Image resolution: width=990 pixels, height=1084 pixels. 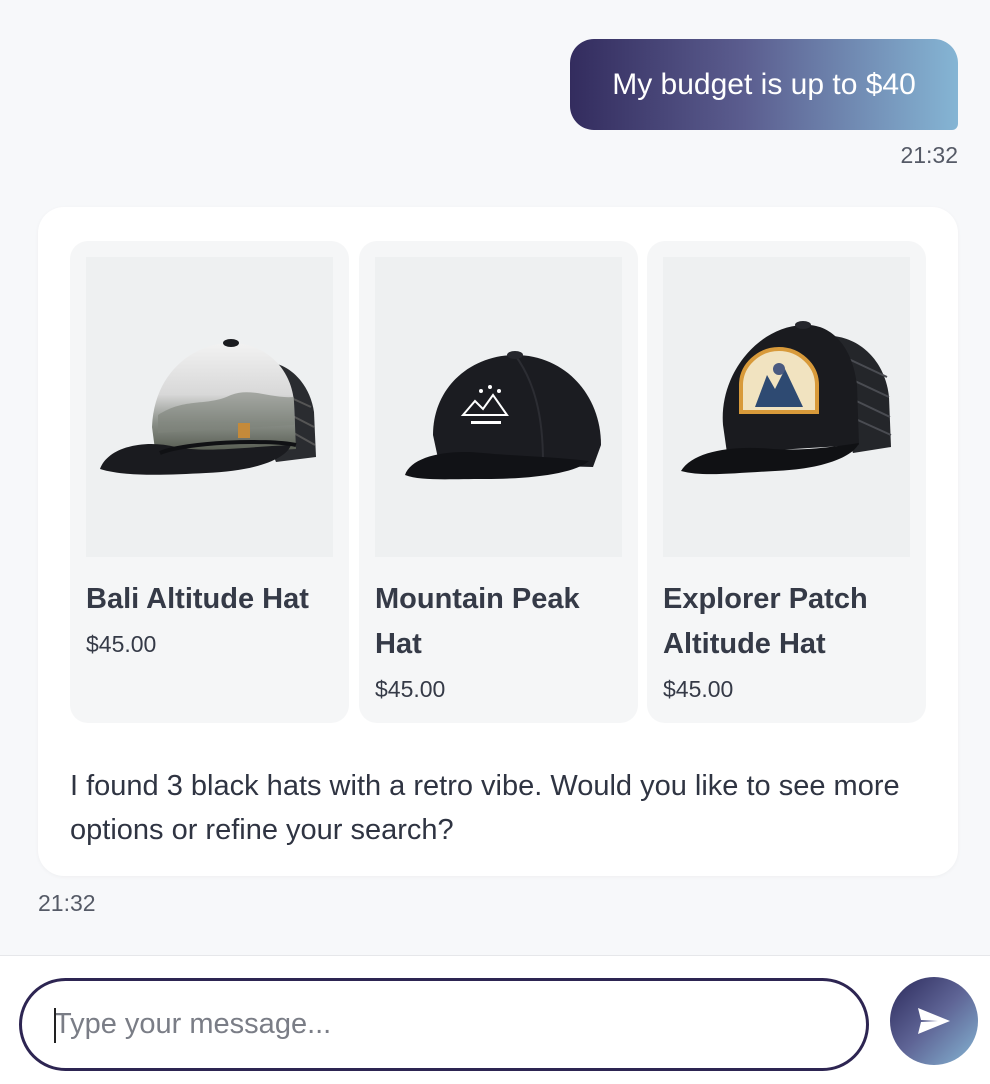 I want to click on send-icon, so click(x=934, y=1021).